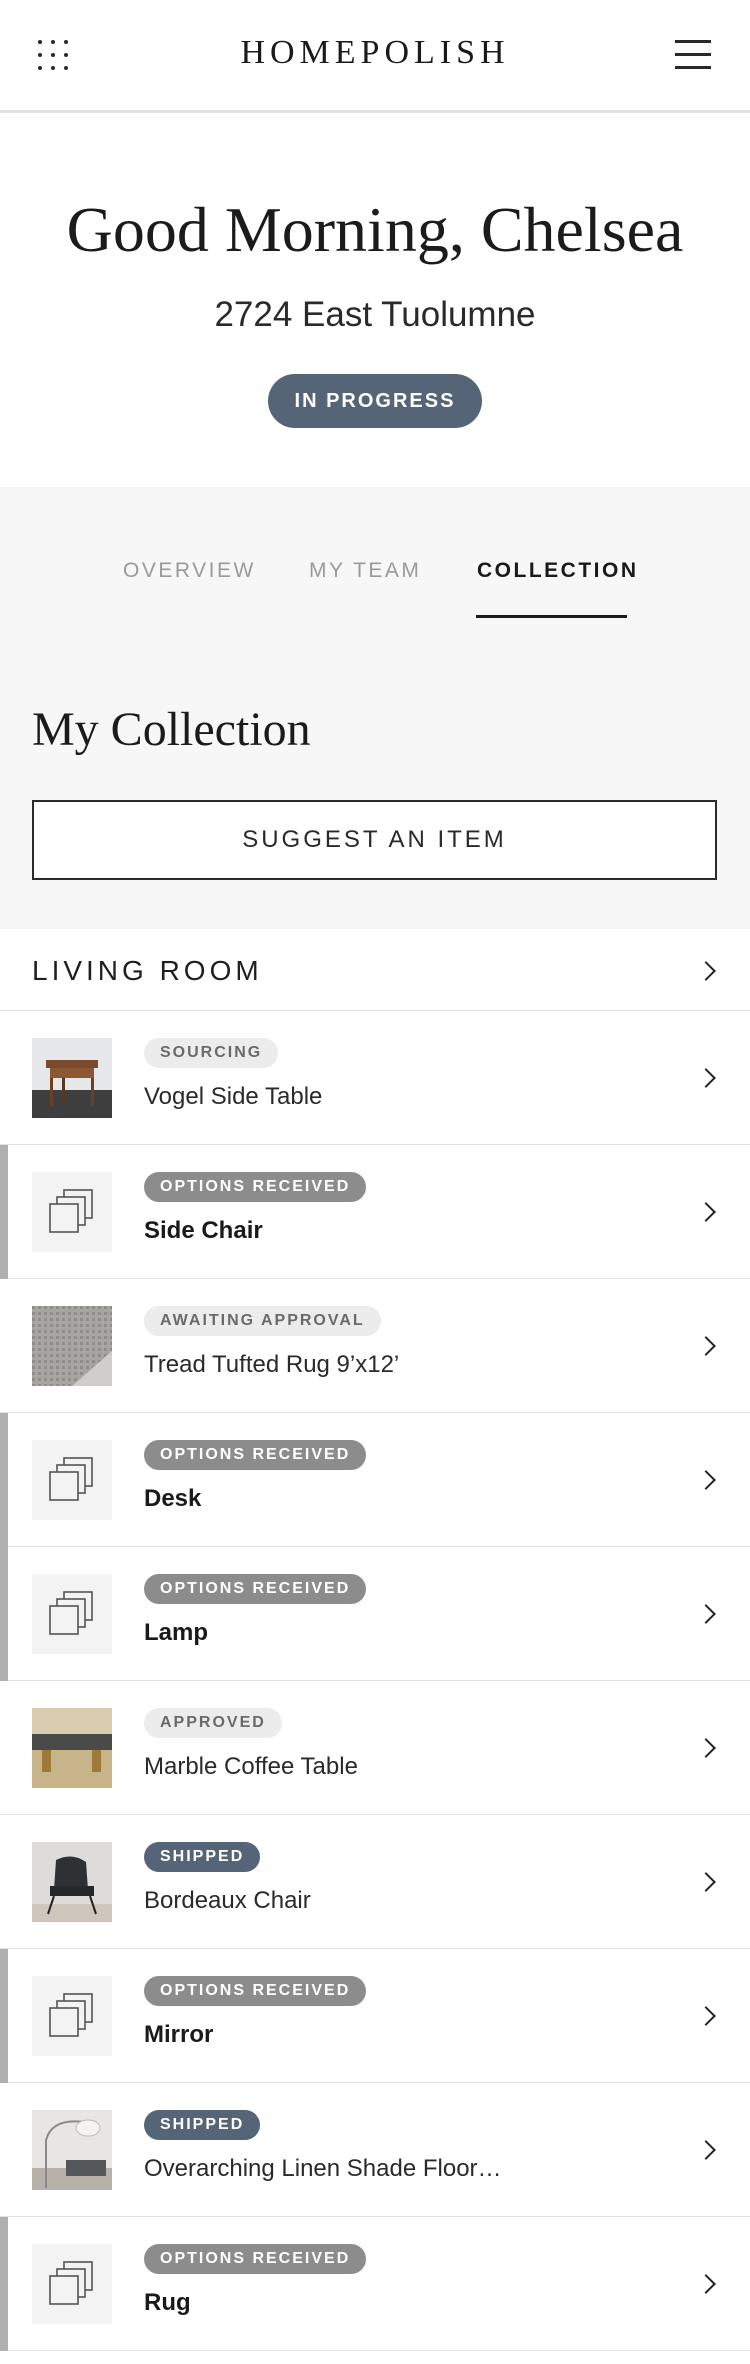 The width and height of the screenshot is (750, 2364). What do you see at coordinates (211, 1053) in the screenshot?
I see `item-status-badge: SOURCING` at bounding box center [211, 1053].